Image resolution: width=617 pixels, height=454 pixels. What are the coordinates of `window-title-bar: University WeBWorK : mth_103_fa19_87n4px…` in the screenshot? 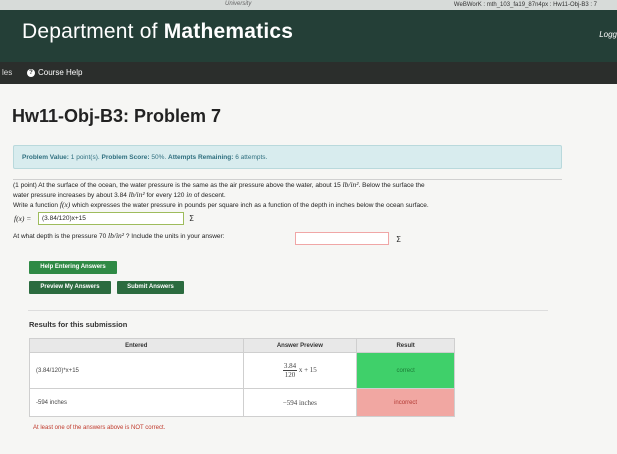 It's located at (308, 5).